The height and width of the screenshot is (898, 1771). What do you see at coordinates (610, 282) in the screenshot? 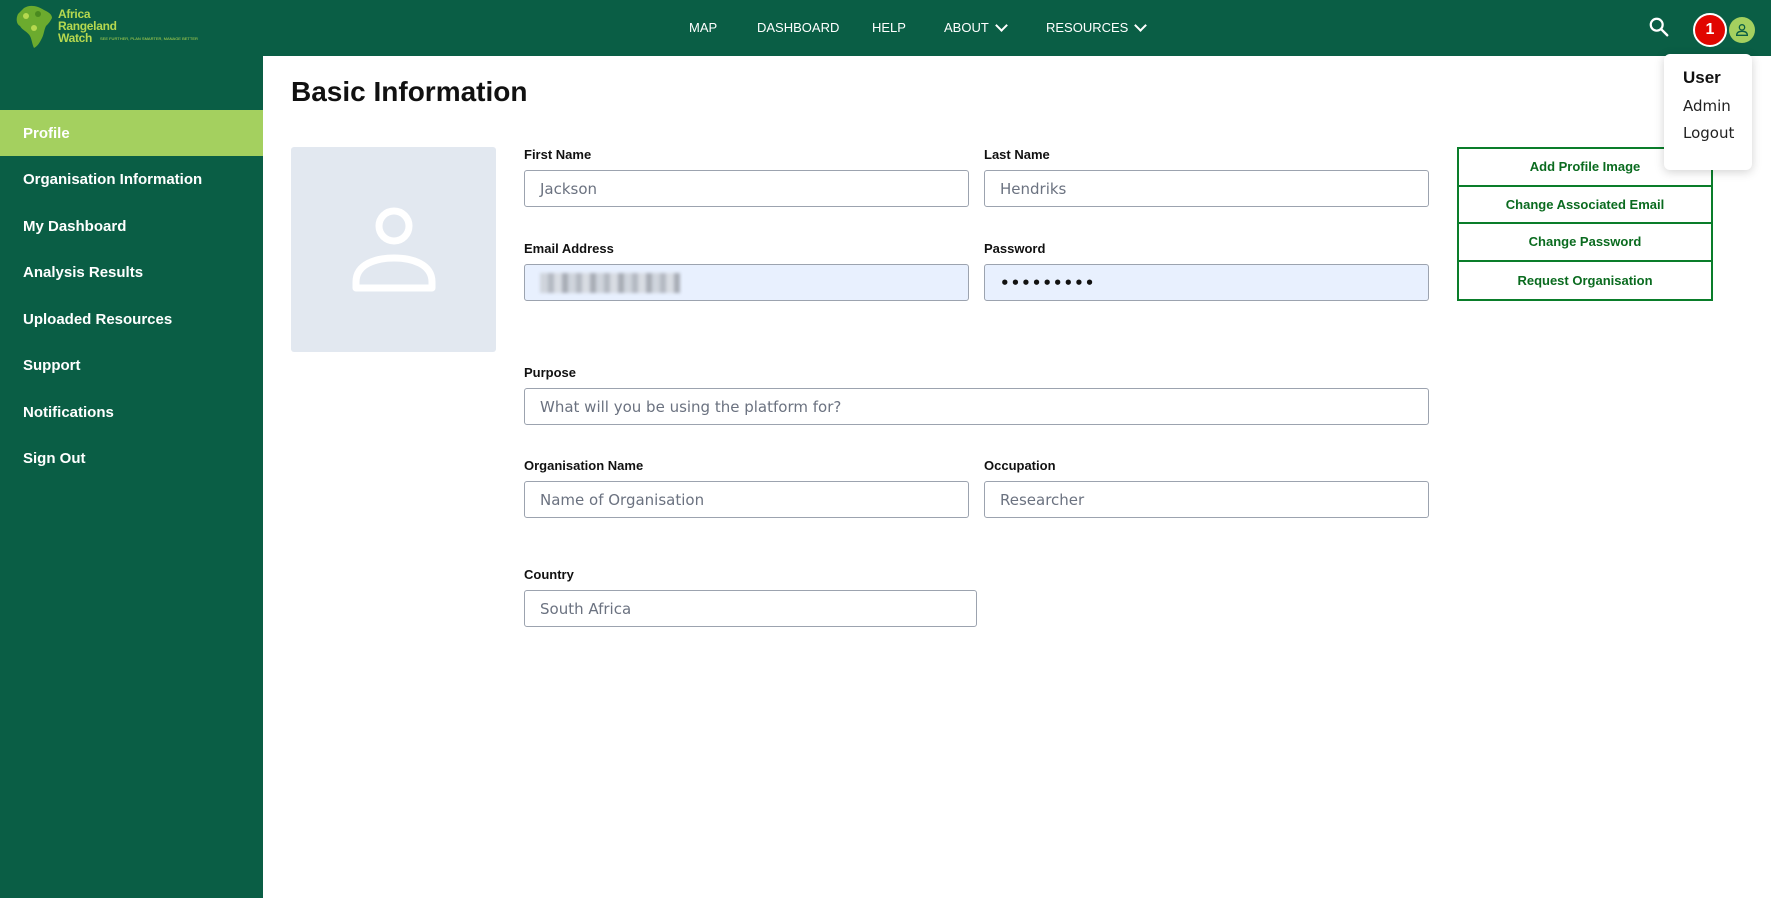
I see `email-value-redacted` at bounding box center [610, 282].